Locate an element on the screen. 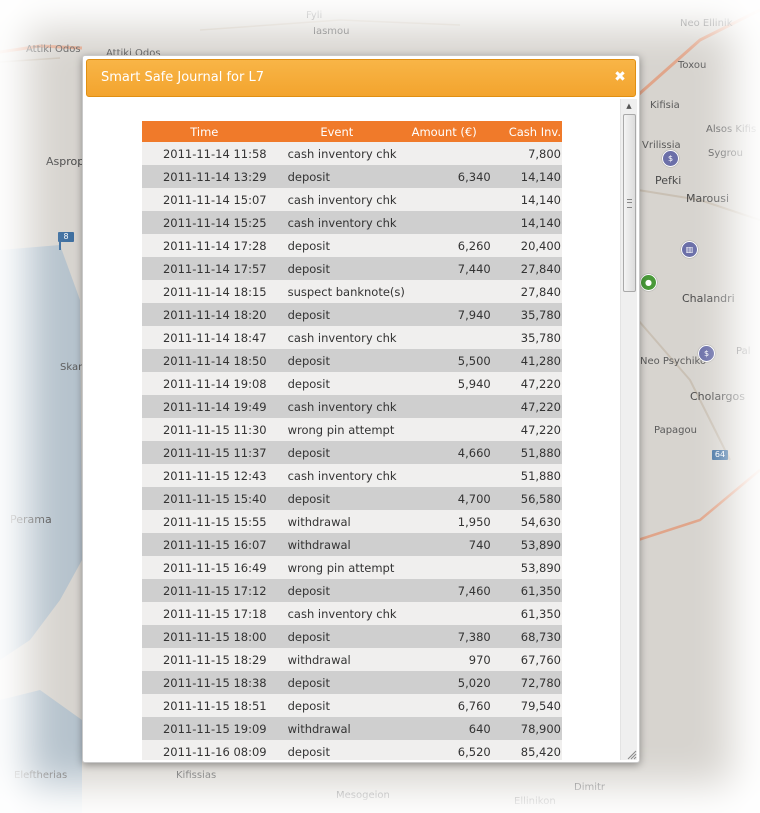 The image size is (760, 813). cell-amount: 740 is located at coordinates (449, 544).